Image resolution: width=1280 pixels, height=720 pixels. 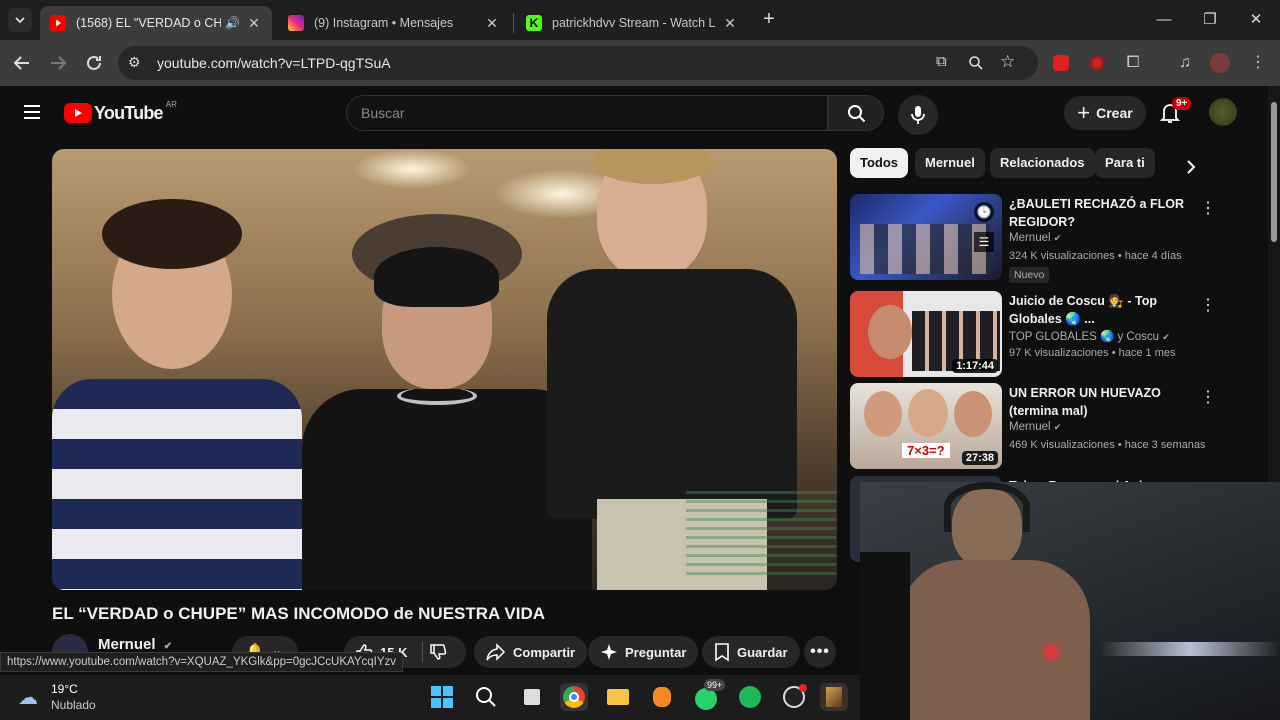 What do you see at coordinates (28, 698) in the screenshot?
I see `cloud-icon: ☁` at bounding box center [28, 698].